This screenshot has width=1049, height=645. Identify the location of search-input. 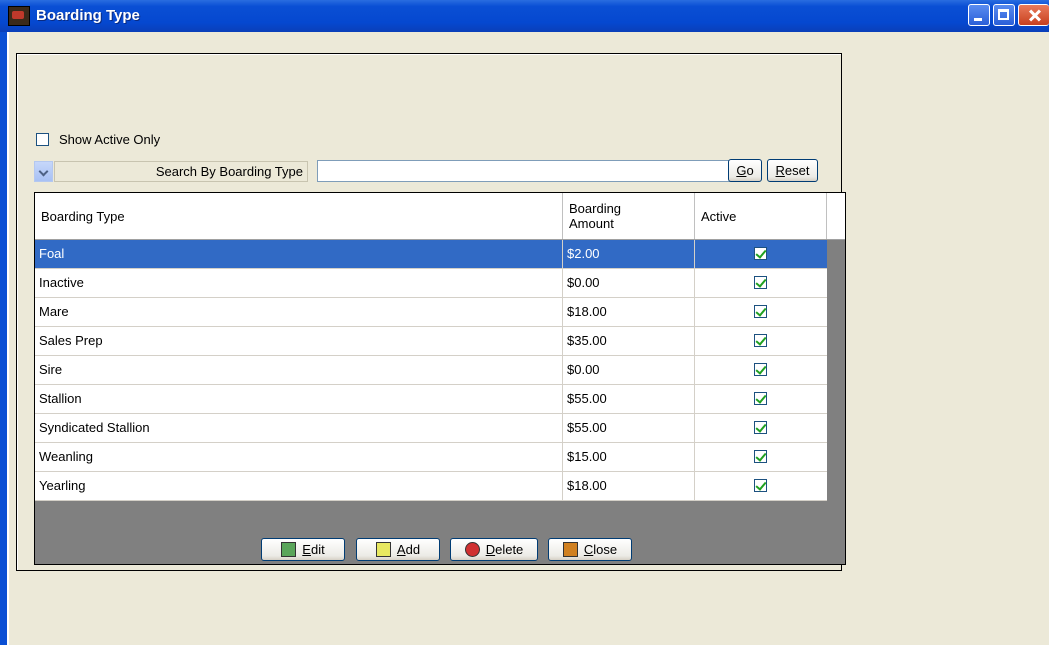
(528, 171).